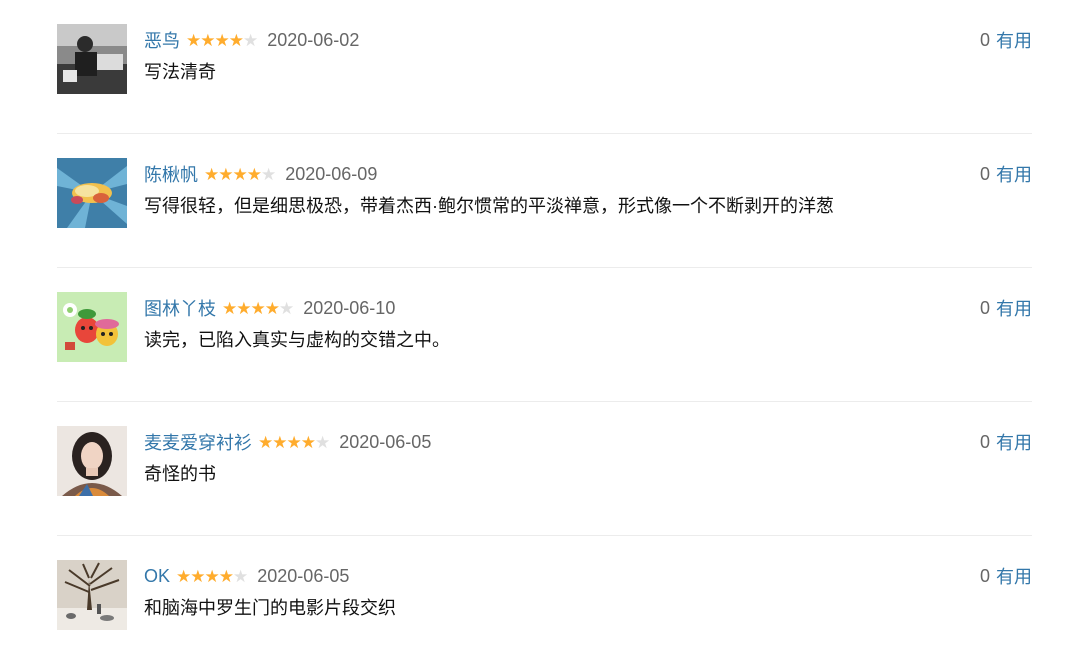 The image size is (1080, 670). Describe the element at coordinates (297, 340) in the screenshot. I see `comment-text: 读完，已陷入真实与虚构的交错之中。` at that location.